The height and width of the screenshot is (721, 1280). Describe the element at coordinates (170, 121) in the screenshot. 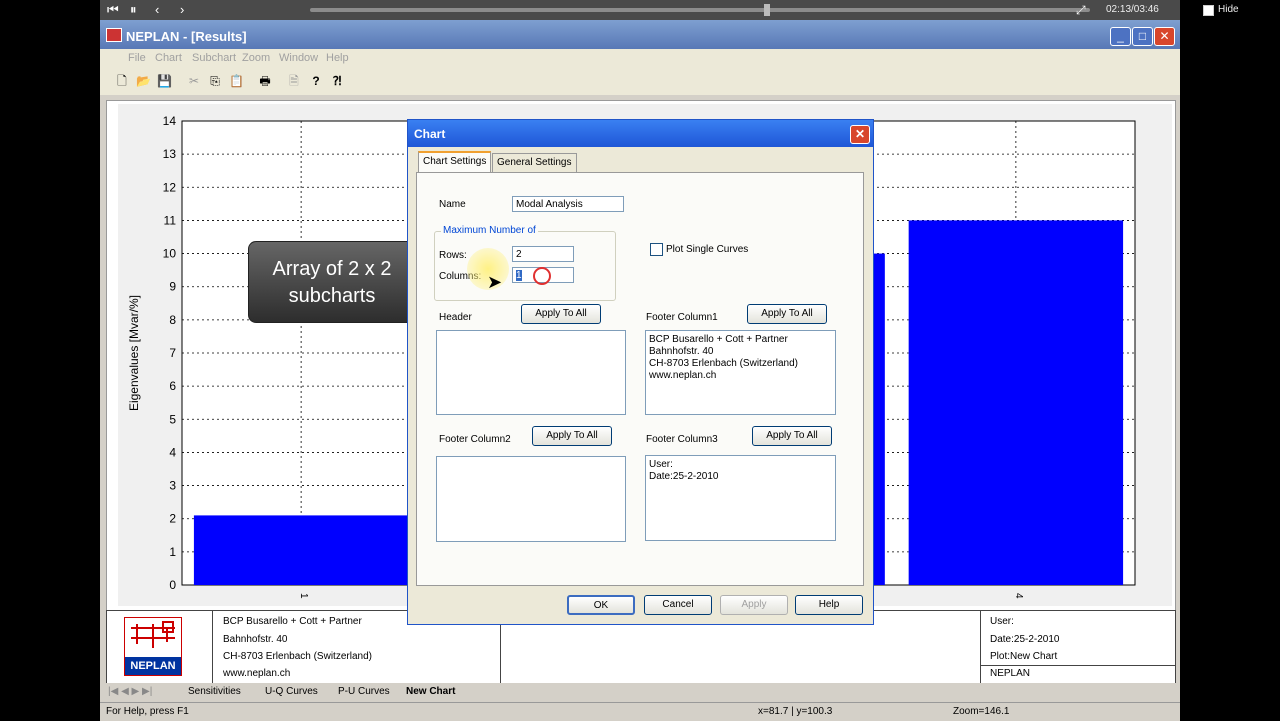

I see `y-tick-label: 14` at that location.